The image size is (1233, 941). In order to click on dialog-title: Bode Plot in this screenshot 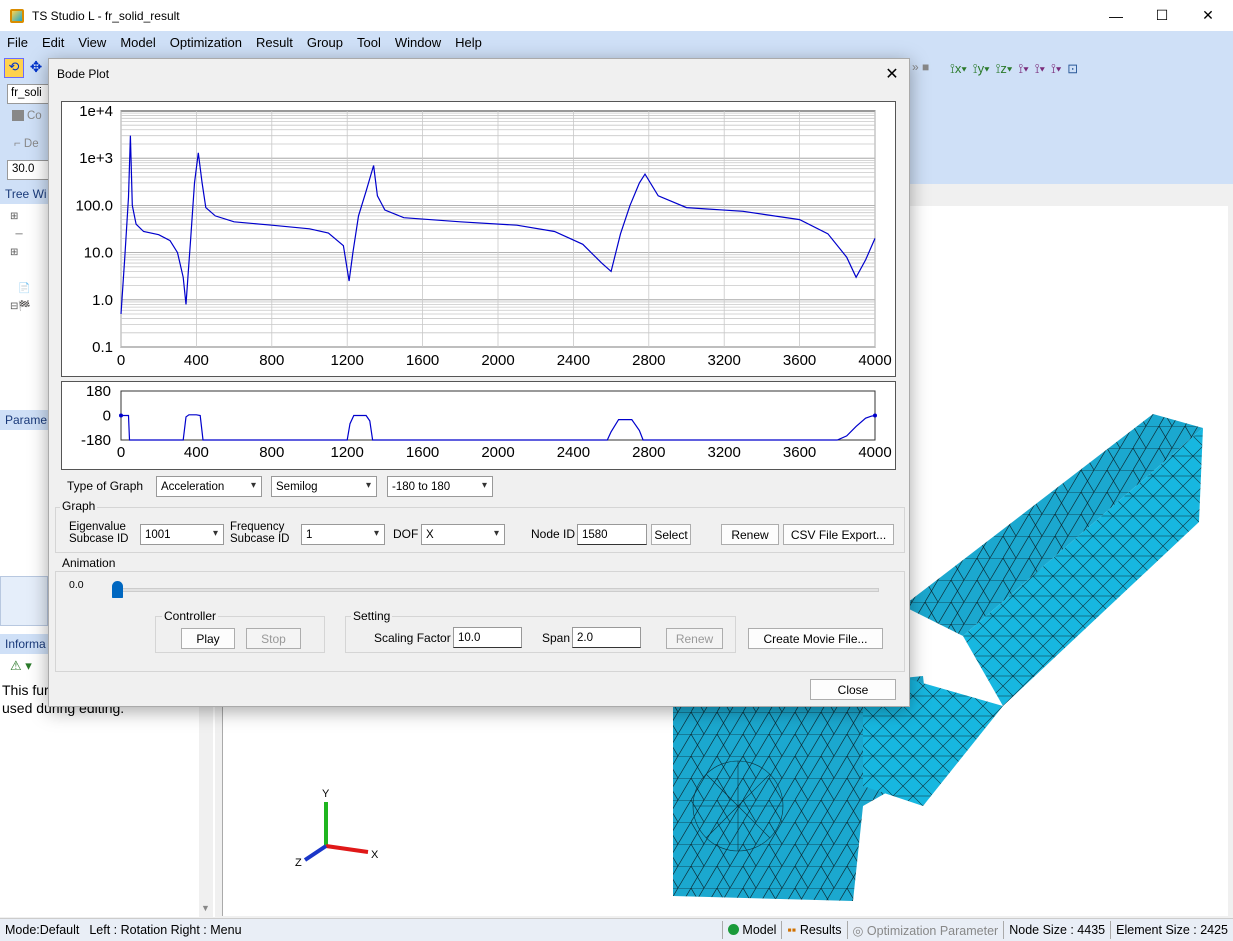, I will do `click(83, 74)`.